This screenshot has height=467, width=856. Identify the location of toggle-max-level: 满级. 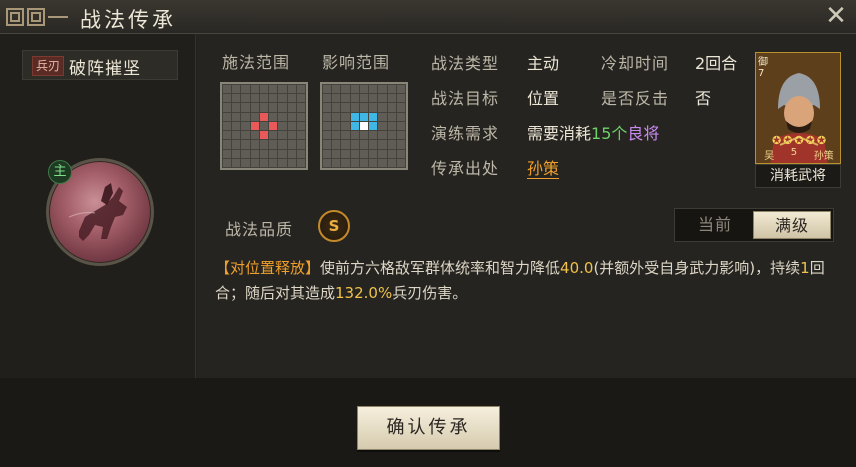
(792, 225).